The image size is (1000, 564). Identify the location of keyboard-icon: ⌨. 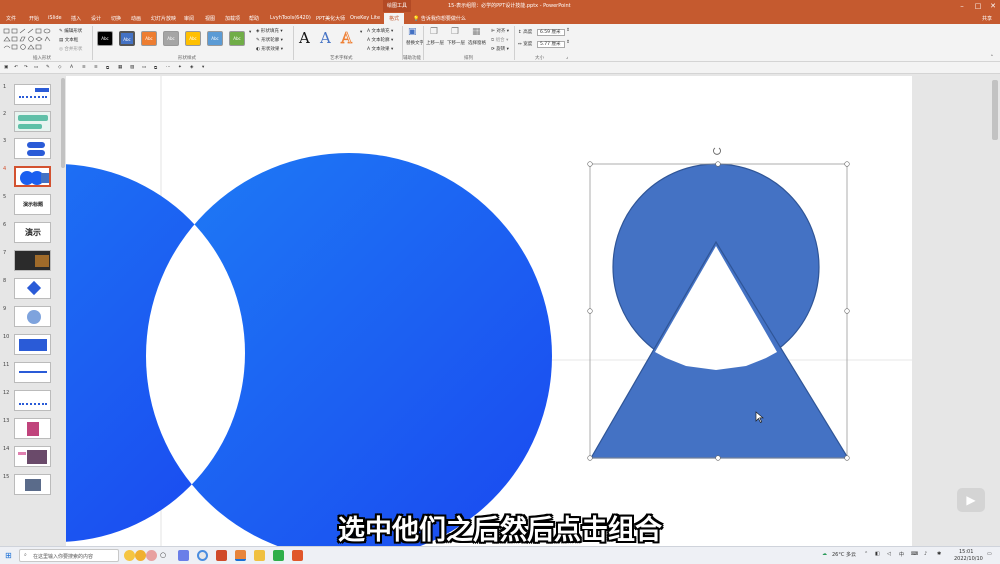
(914, 554).